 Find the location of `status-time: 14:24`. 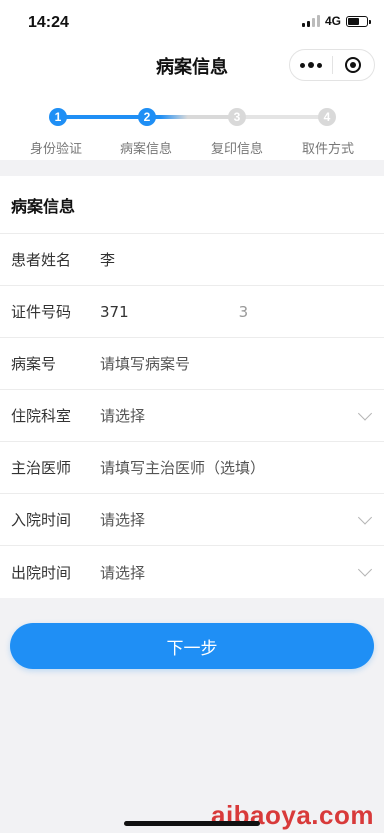

status-time: 14:24 is located at coordinates (48, 22).